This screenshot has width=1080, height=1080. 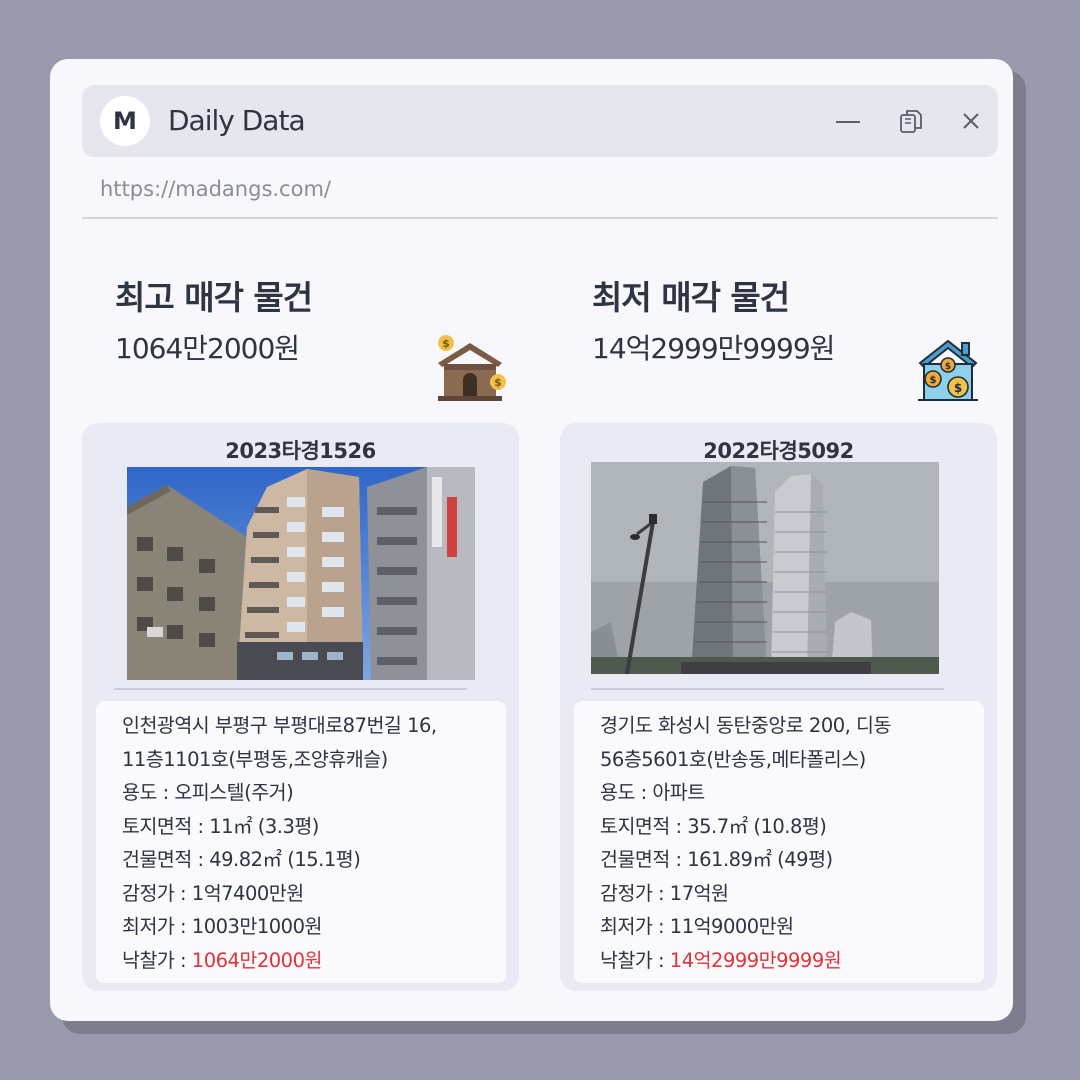 What do you see at coordinates (125, 121) in the screenshot?
I see `app-logo: M` at bounding box center [125, 121].